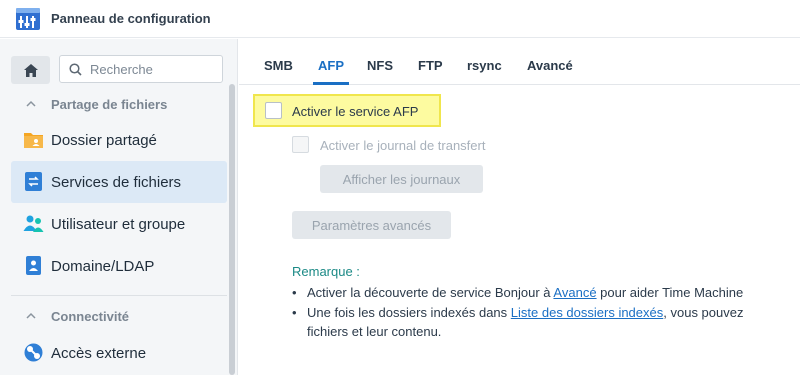  I want to click on sidebar-item-external-access: Accès externe, so click(119, 353).